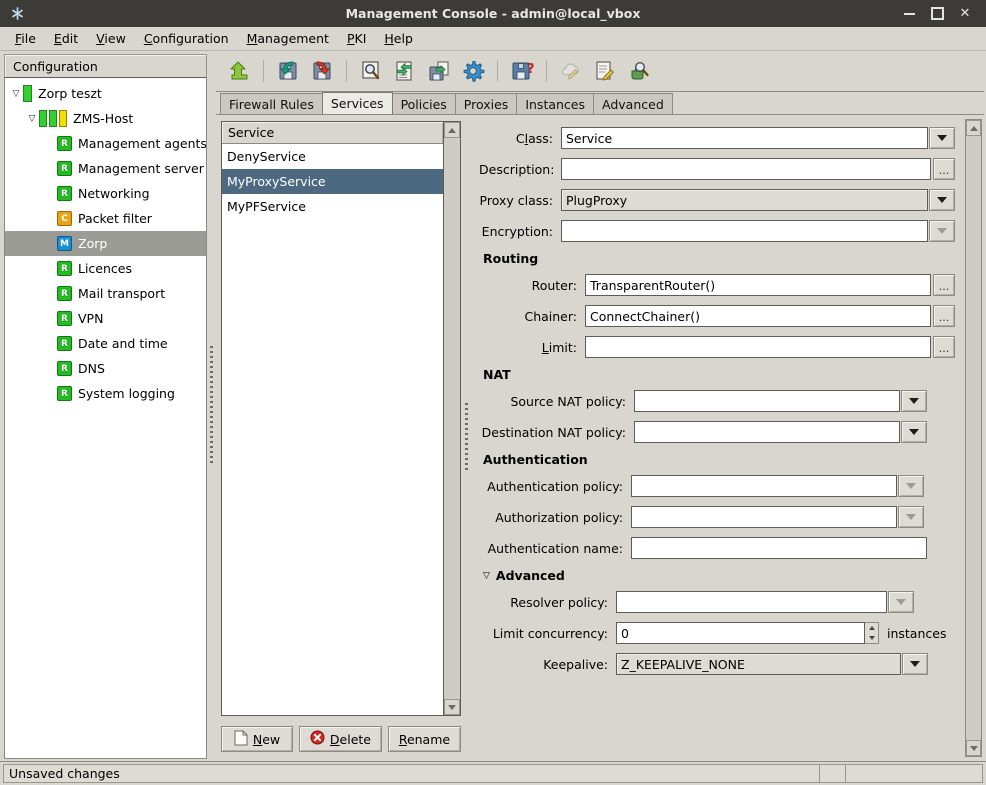  I want to click on form-splitter, so click(466, 438).